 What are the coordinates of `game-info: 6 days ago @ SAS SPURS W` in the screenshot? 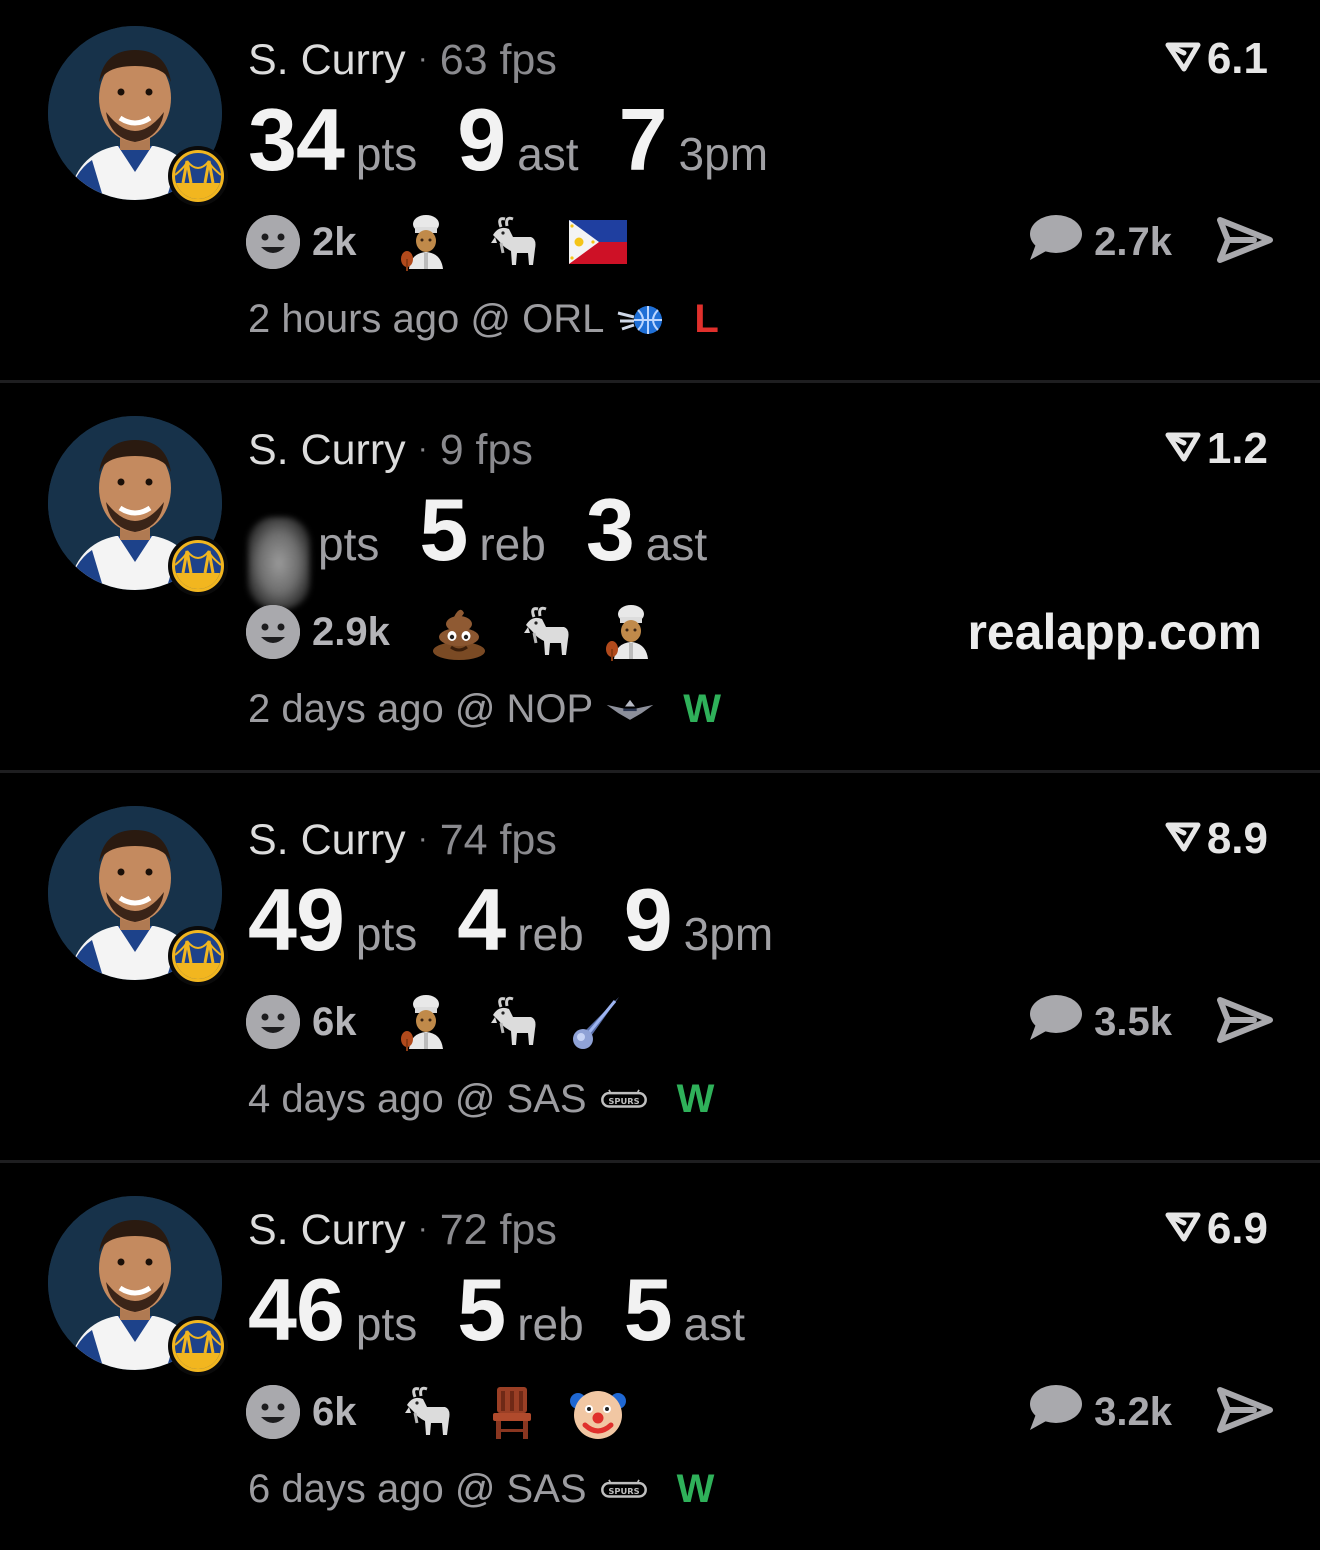 It's located at (481, 1489).